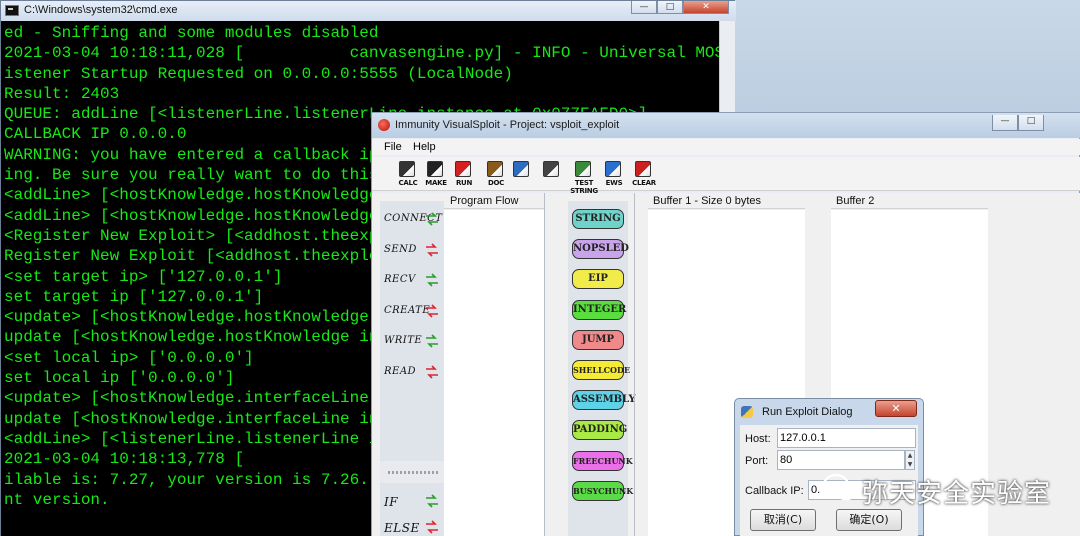 Image resolution: width=1080 pixels, height=536 pixels. What do you see at coordinates (706, 7) in the screenshot?
I see `close-button: ✕` at bounding box center [706, 7].